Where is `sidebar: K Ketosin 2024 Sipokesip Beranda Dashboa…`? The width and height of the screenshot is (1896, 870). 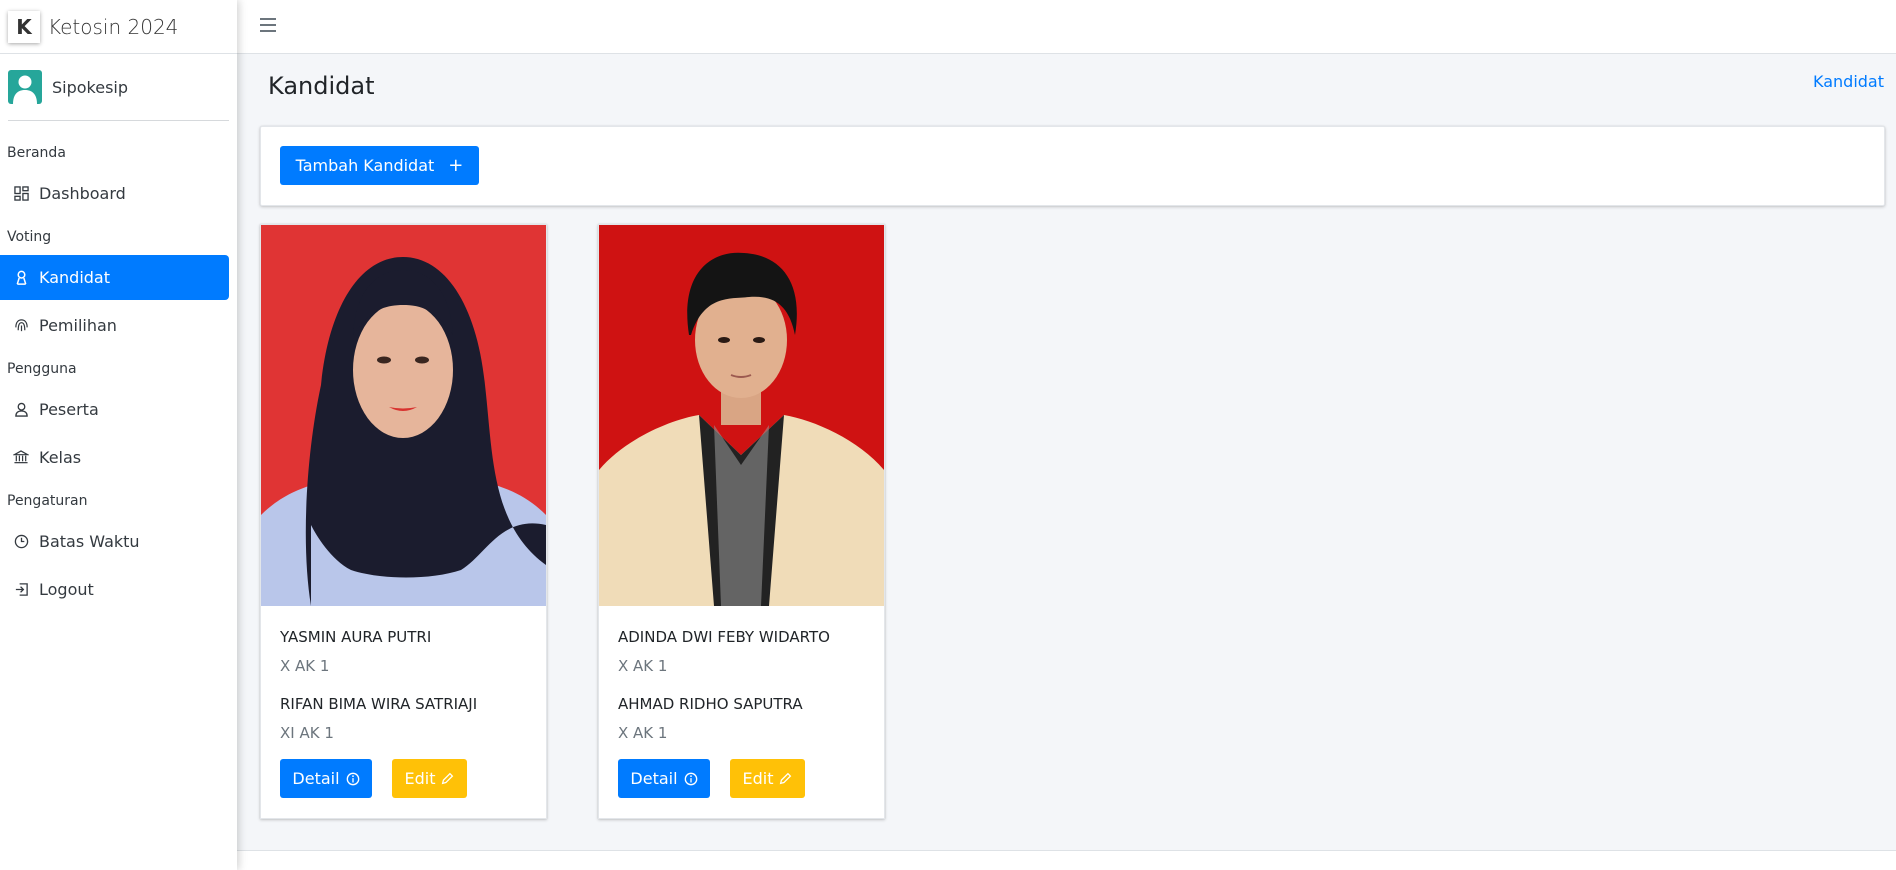 sidebar: K Ketosin 2024 Sipokesip Beranda Dashboa… is located at coordinates (118, 435).